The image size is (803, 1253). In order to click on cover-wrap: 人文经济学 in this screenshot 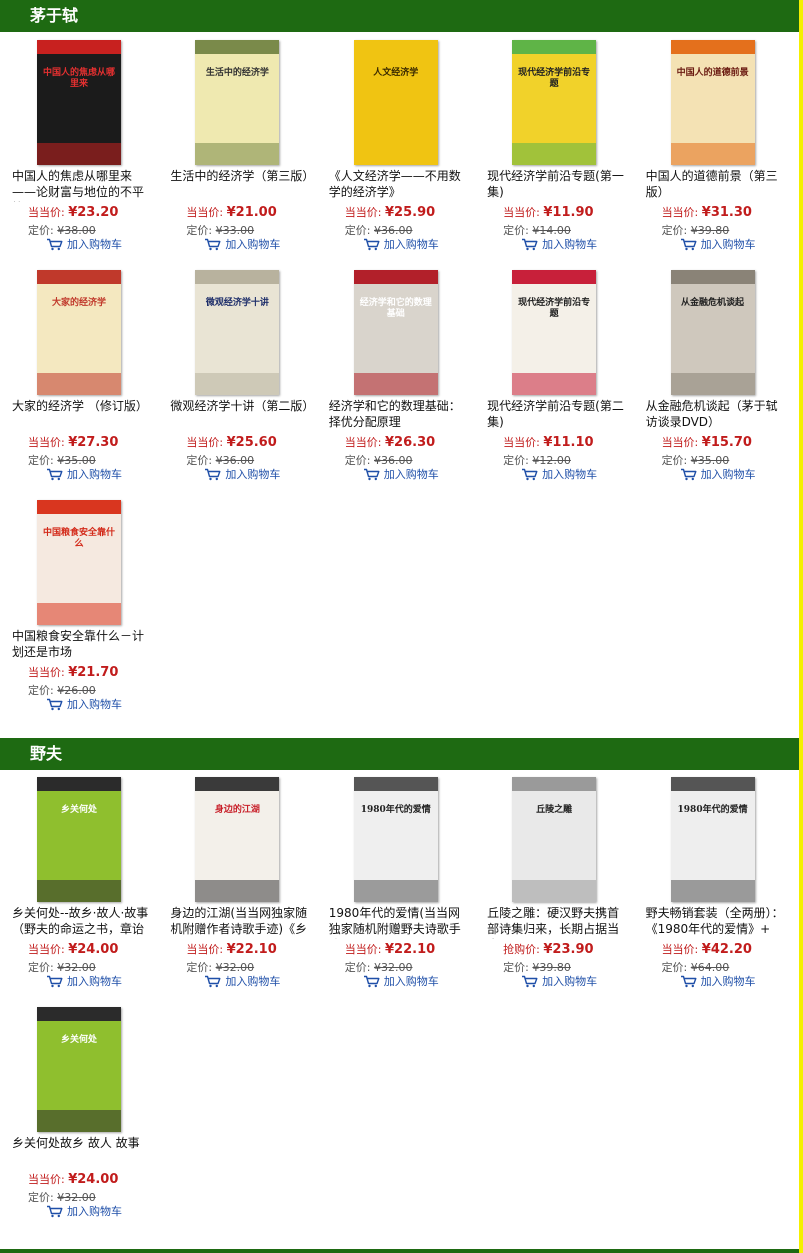, I will do `click(396, 102)`.